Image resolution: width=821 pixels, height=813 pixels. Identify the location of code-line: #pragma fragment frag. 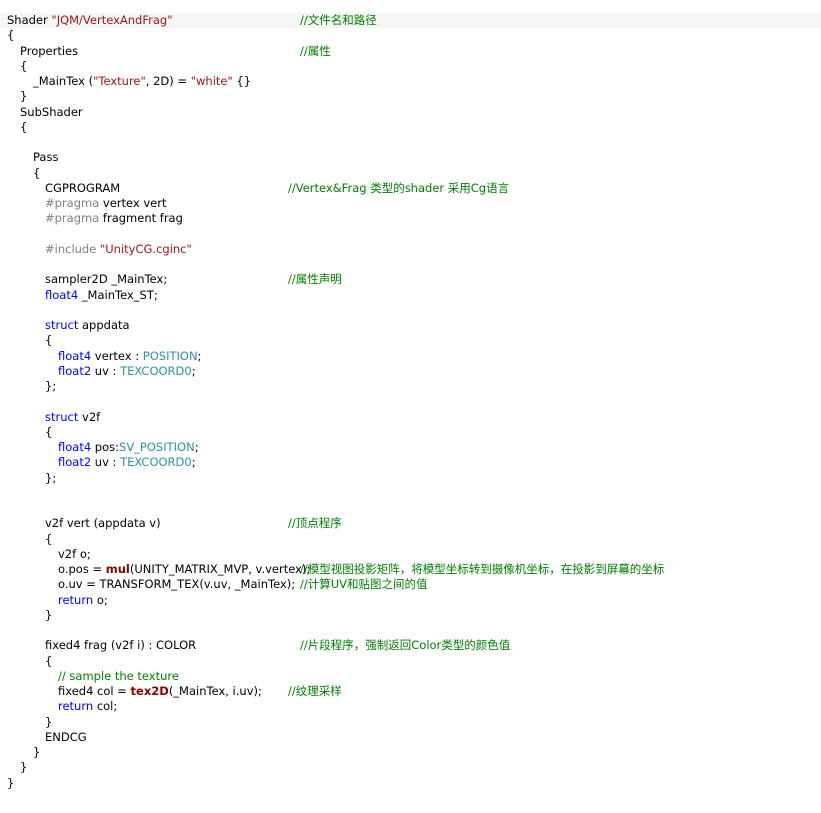
(410, 218).